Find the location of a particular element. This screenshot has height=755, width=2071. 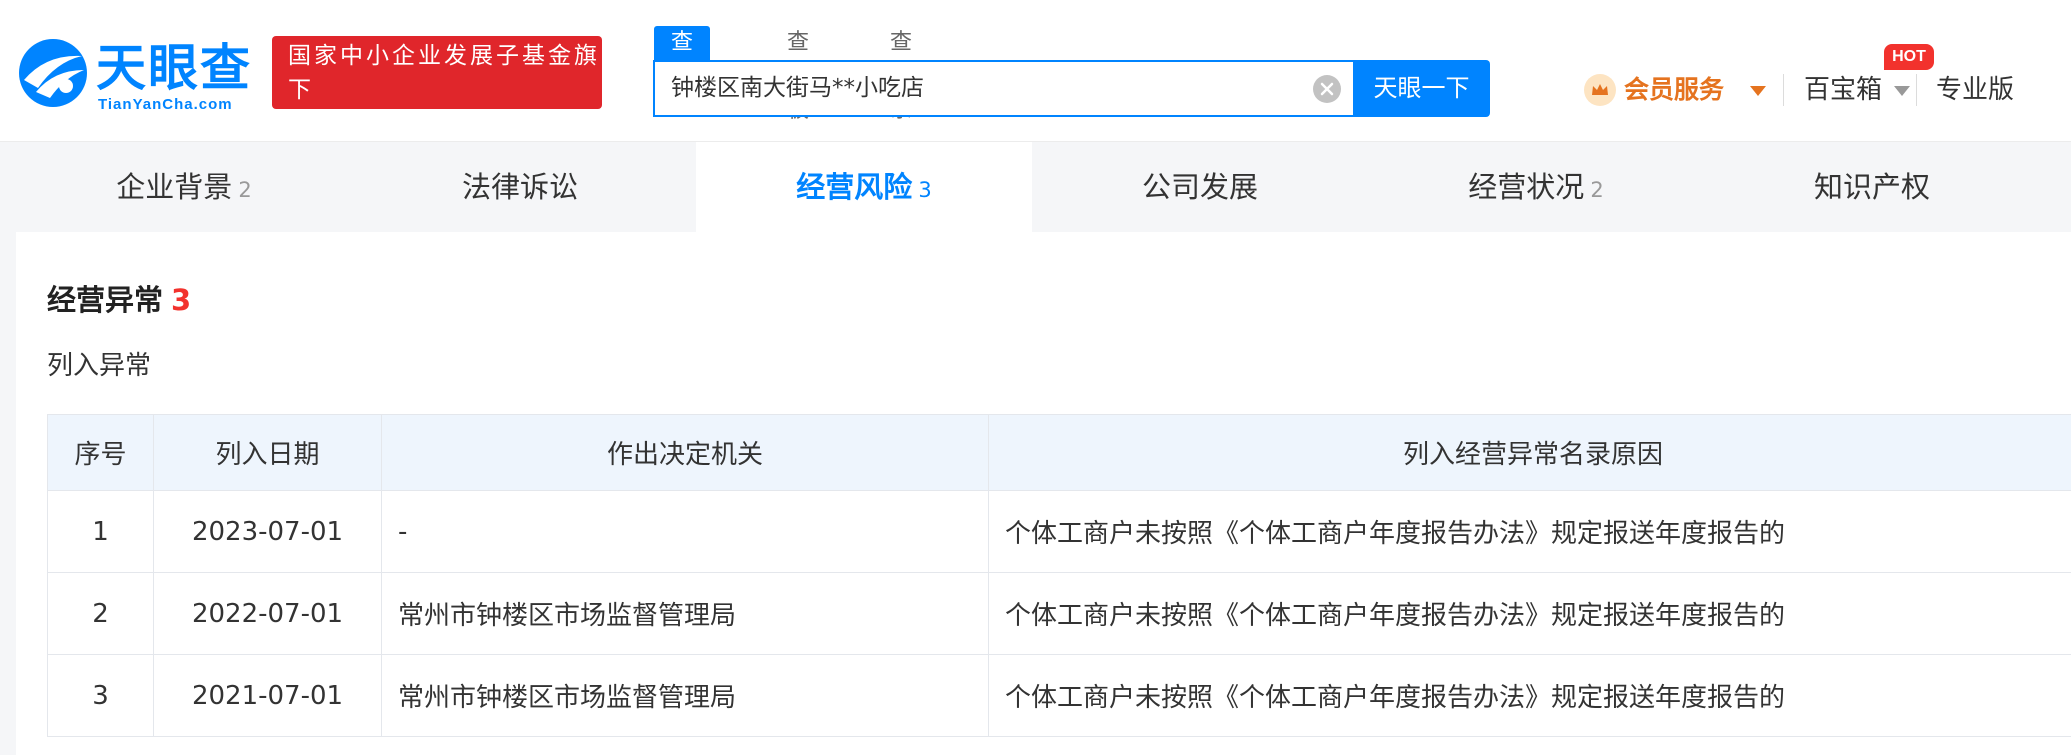

column-header: 列入经营异常名录原因 is located at coordinates (1529, 452).